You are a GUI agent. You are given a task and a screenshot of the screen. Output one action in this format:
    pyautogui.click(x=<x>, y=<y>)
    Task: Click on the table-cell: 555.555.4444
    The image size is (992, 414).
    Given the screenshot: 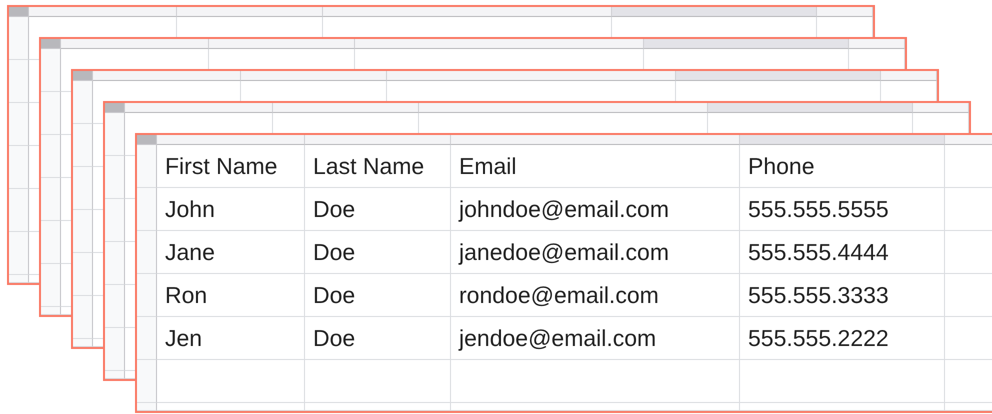 What is the action you would take?
    pyautogui.click(x=818, y=252)
    